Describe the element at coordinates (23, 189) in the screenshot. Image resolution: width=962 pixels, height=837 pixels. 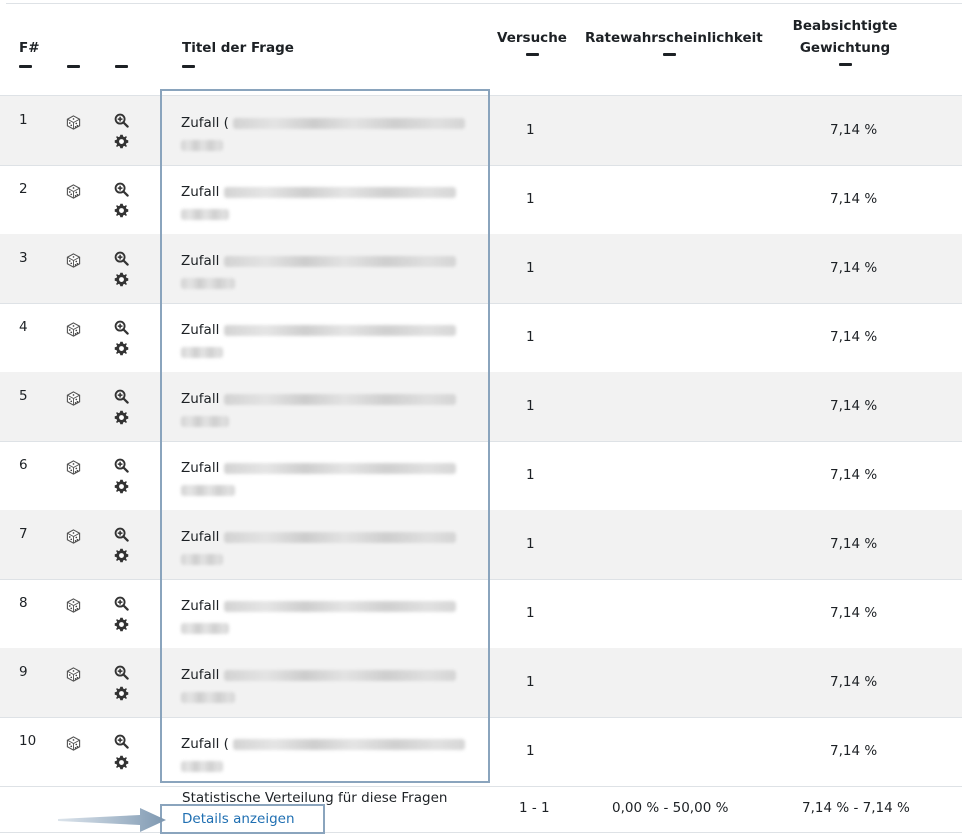
I see `slot-number: 2` at that location.